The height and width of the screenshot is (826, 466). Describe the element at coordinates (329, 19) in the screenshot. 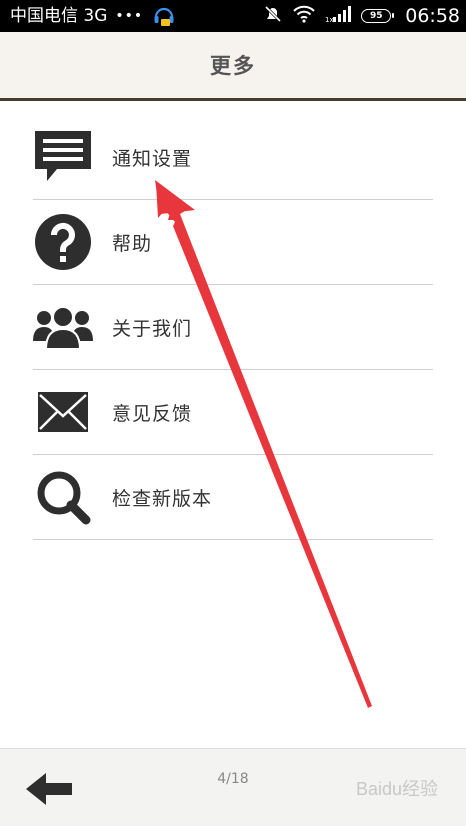

I see `svg-text: 1x` at that location.